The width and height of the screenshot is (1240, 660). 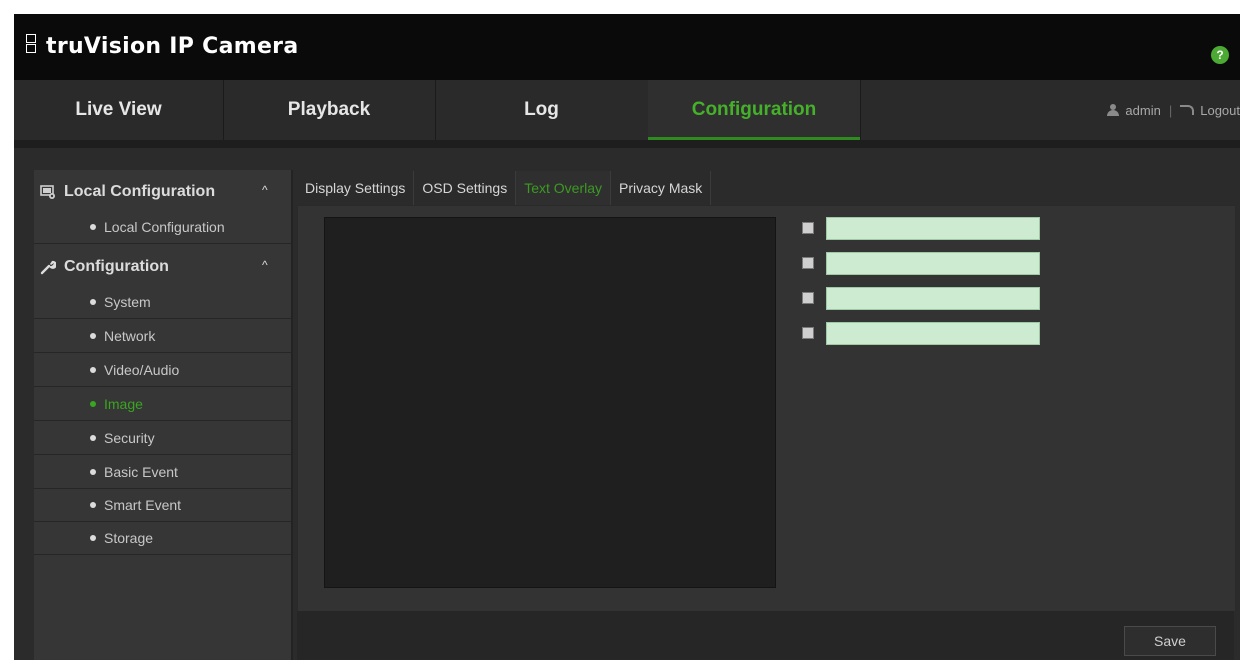 I want to click on sidebar-item-label: Basic Event, so click(x=141, y=471).